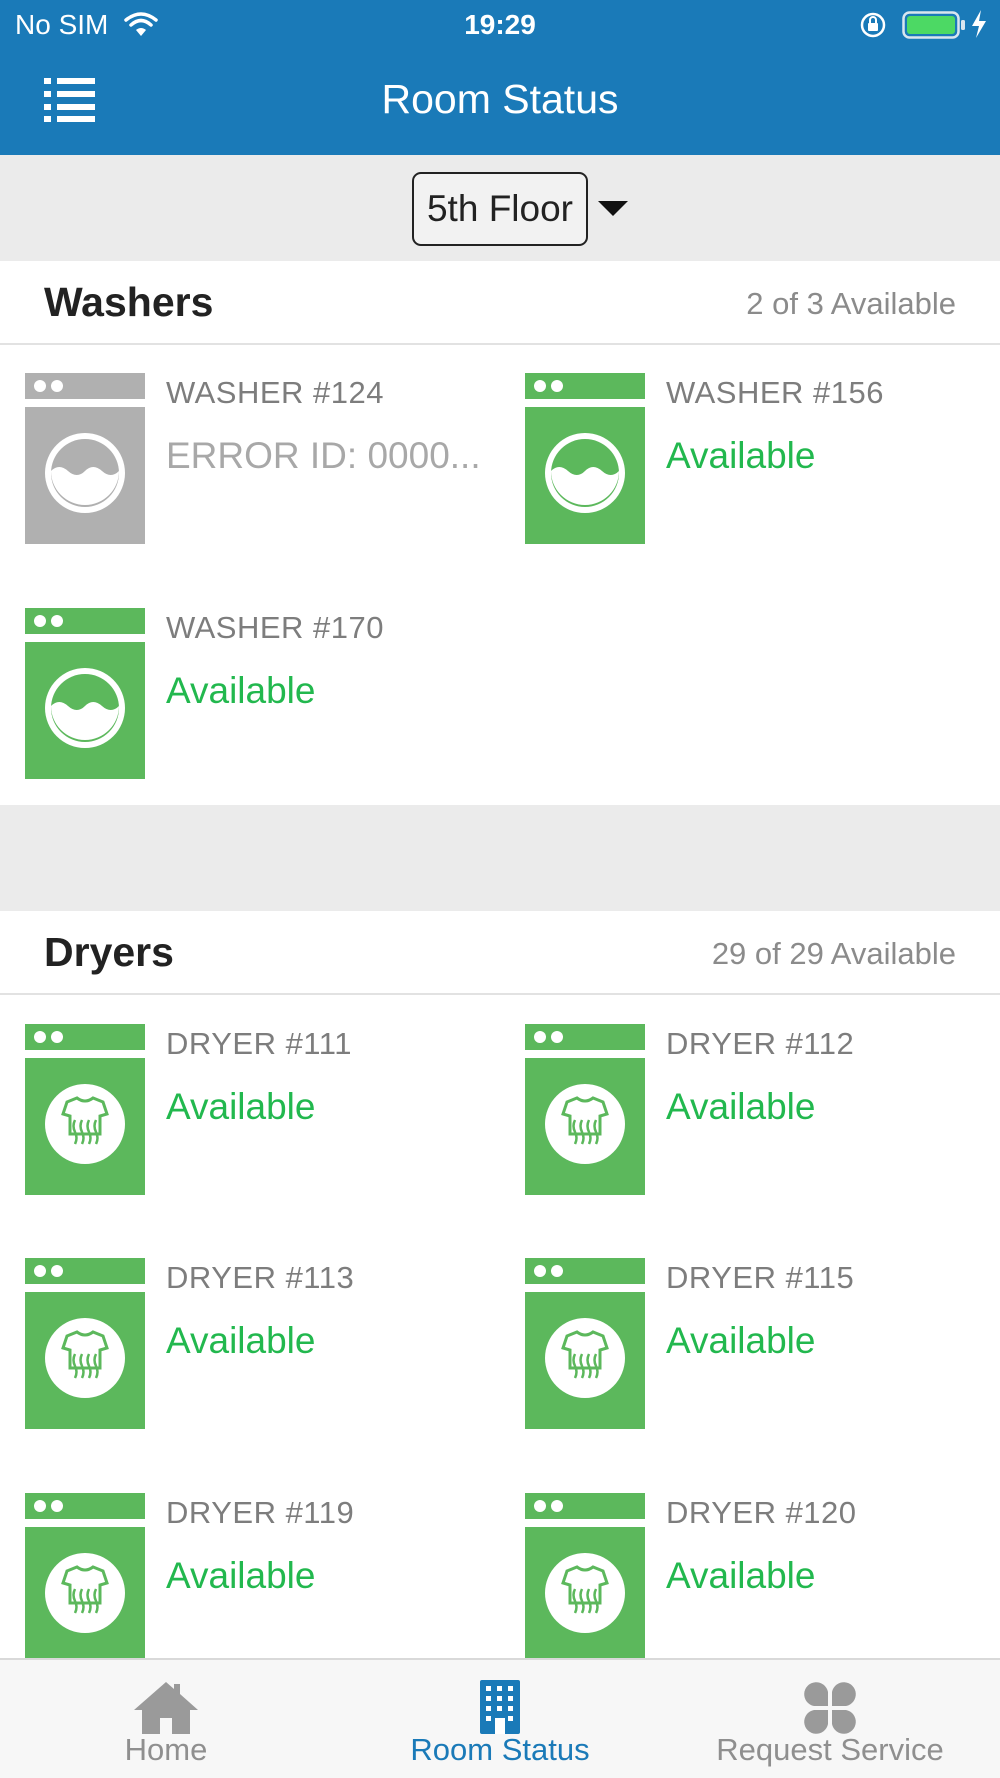 Image resolution: width=1000 pixels, height=1778 pixels. What do you see at coordinates (141, 24) in the screenshot?
I see `wifi-icon` at bounding box center [141, 24].